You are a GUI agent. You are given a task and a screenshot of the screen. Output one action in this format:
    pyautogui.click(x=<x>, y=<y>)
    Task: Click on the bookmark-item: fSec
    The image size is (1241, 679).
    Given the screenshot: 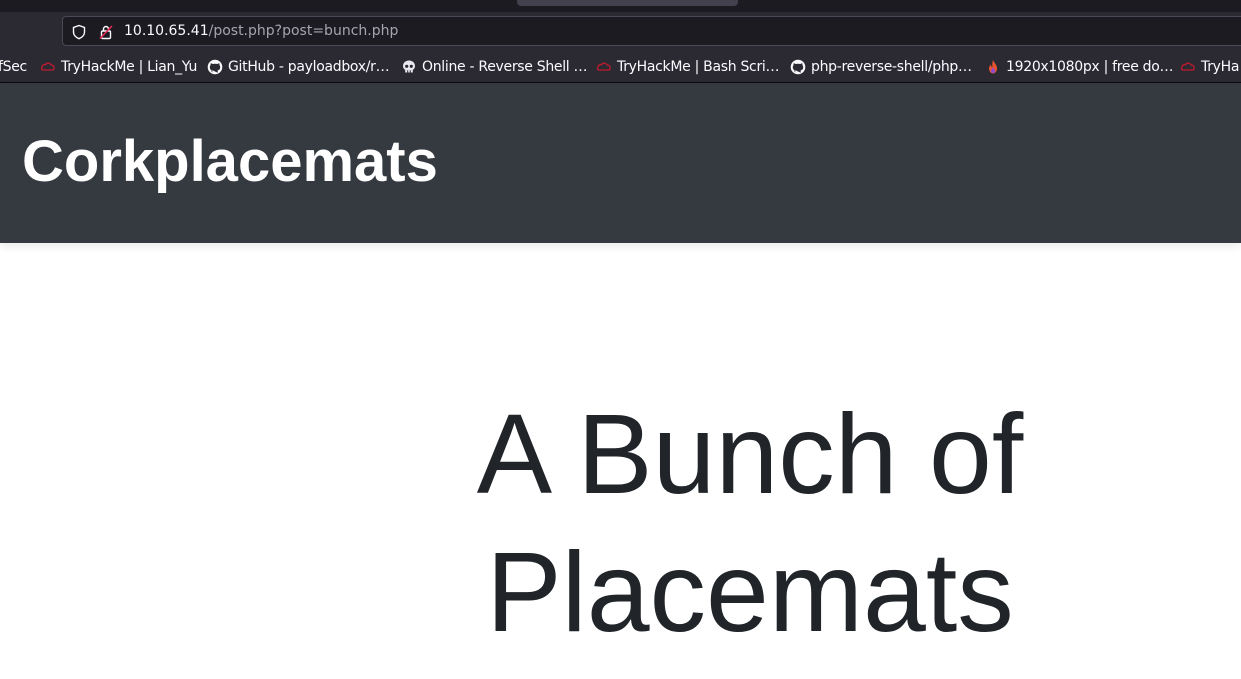 What is the action you would take?
    pyautogui.click(x=13, y=67)
    